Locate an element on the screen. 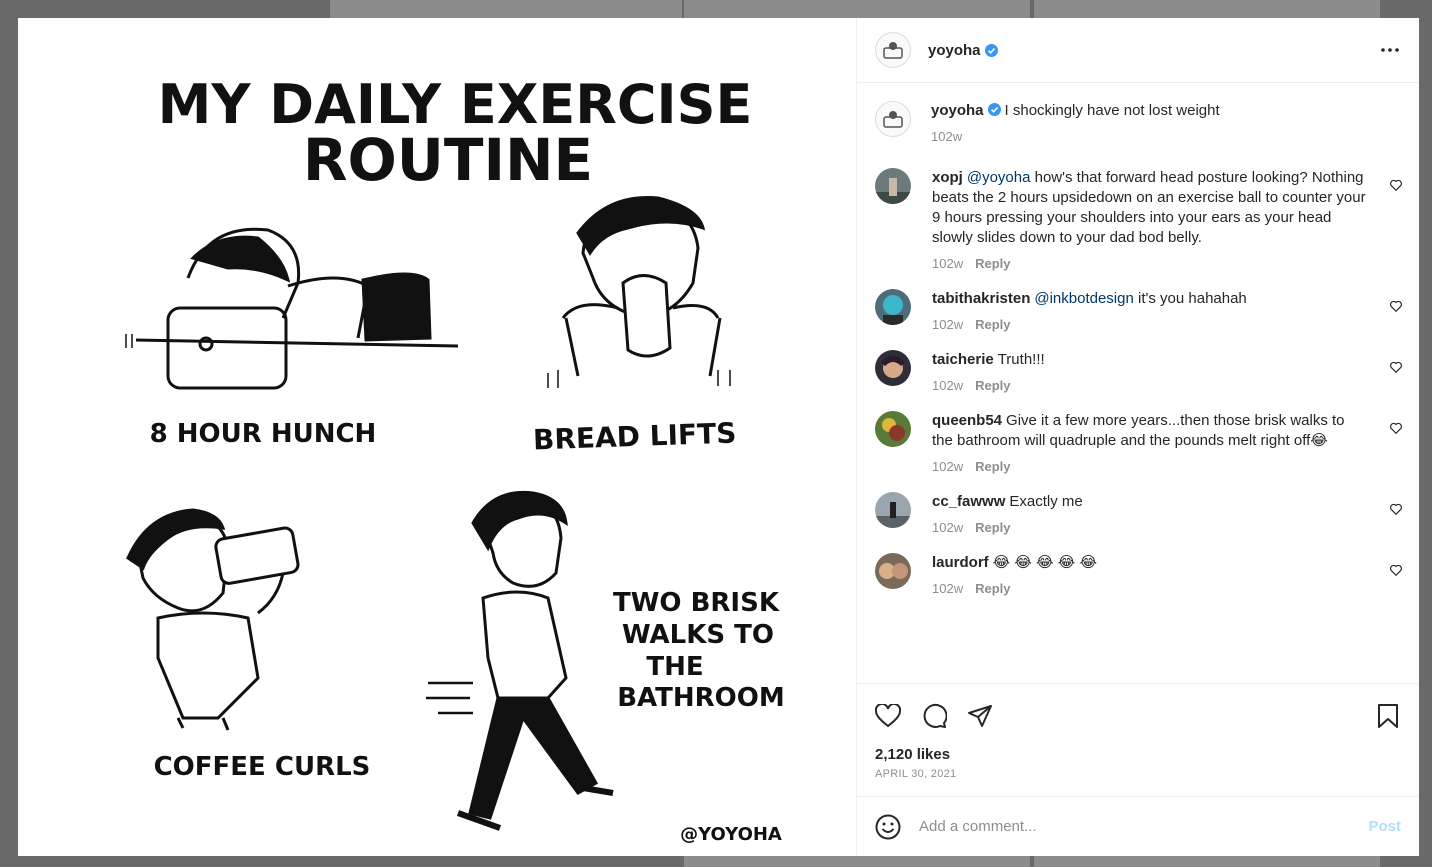 The height and width of the screenshot is (867, 1432). hunch-drawing is located at coordinates (292, 308).